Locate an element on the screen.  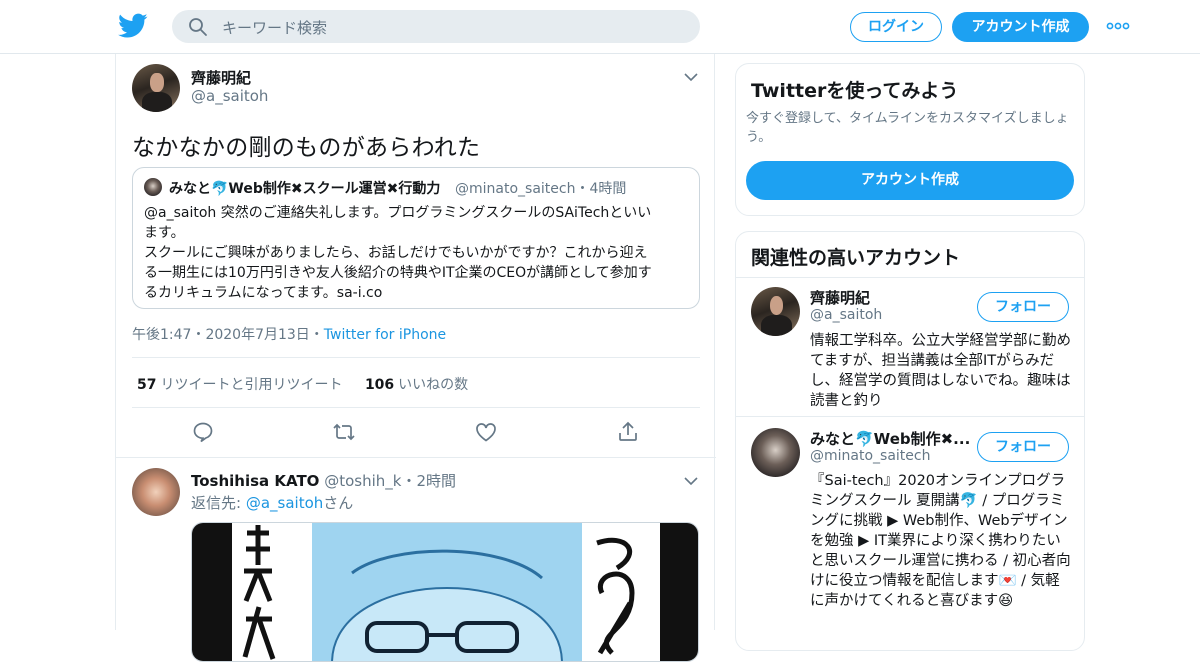
tweet-text: なかなかの剛のものがあらわれた is located at coordinates (306, 148).